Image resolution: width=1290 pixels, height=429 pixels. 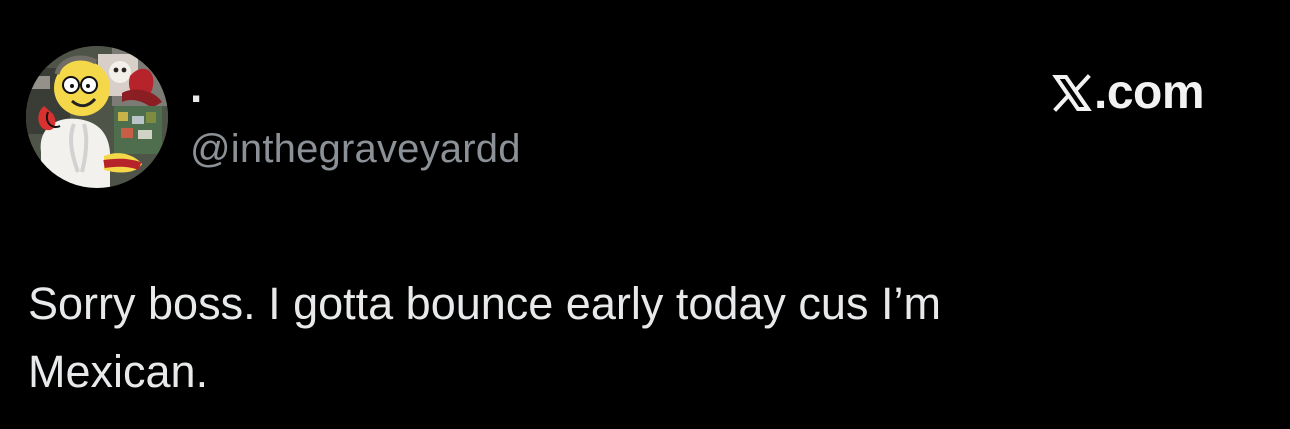 What do you see at coordinates (118, 371) in the screenshot?
I see `tweet-text-line: Mexican.` at bounding box center [118, 371].